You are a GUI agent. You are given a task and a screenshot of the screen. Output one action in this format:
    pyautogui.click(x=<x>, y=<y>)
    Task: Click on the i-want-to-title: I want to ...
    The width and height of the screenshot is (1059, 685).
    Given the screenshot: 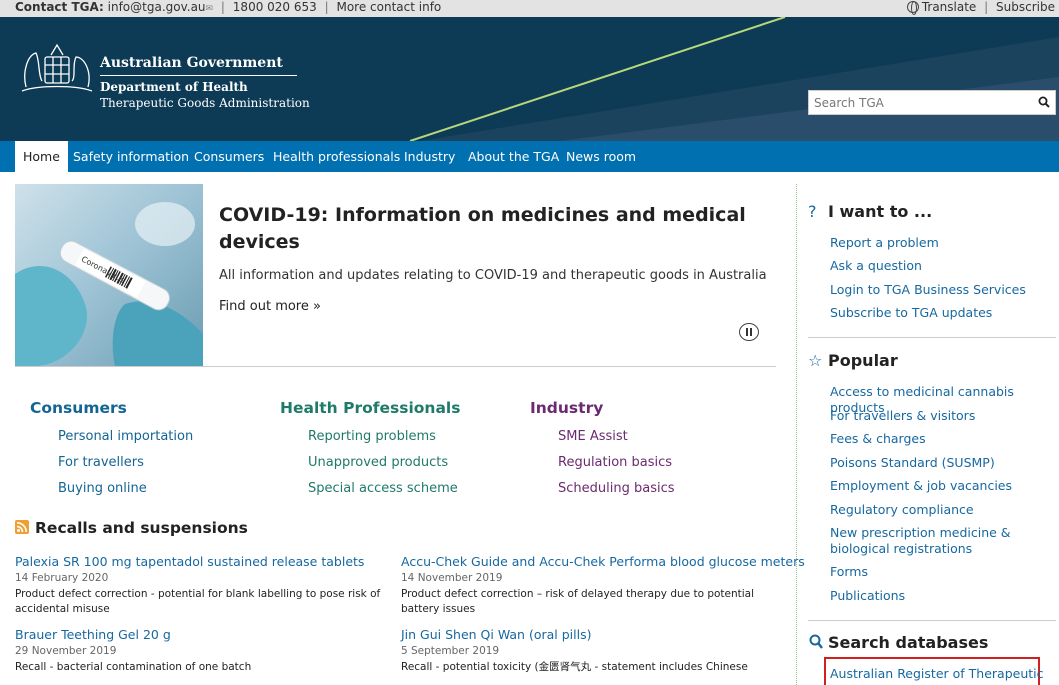 What is the action you would take?
    pyautogui.click(x=880, y=211)
    